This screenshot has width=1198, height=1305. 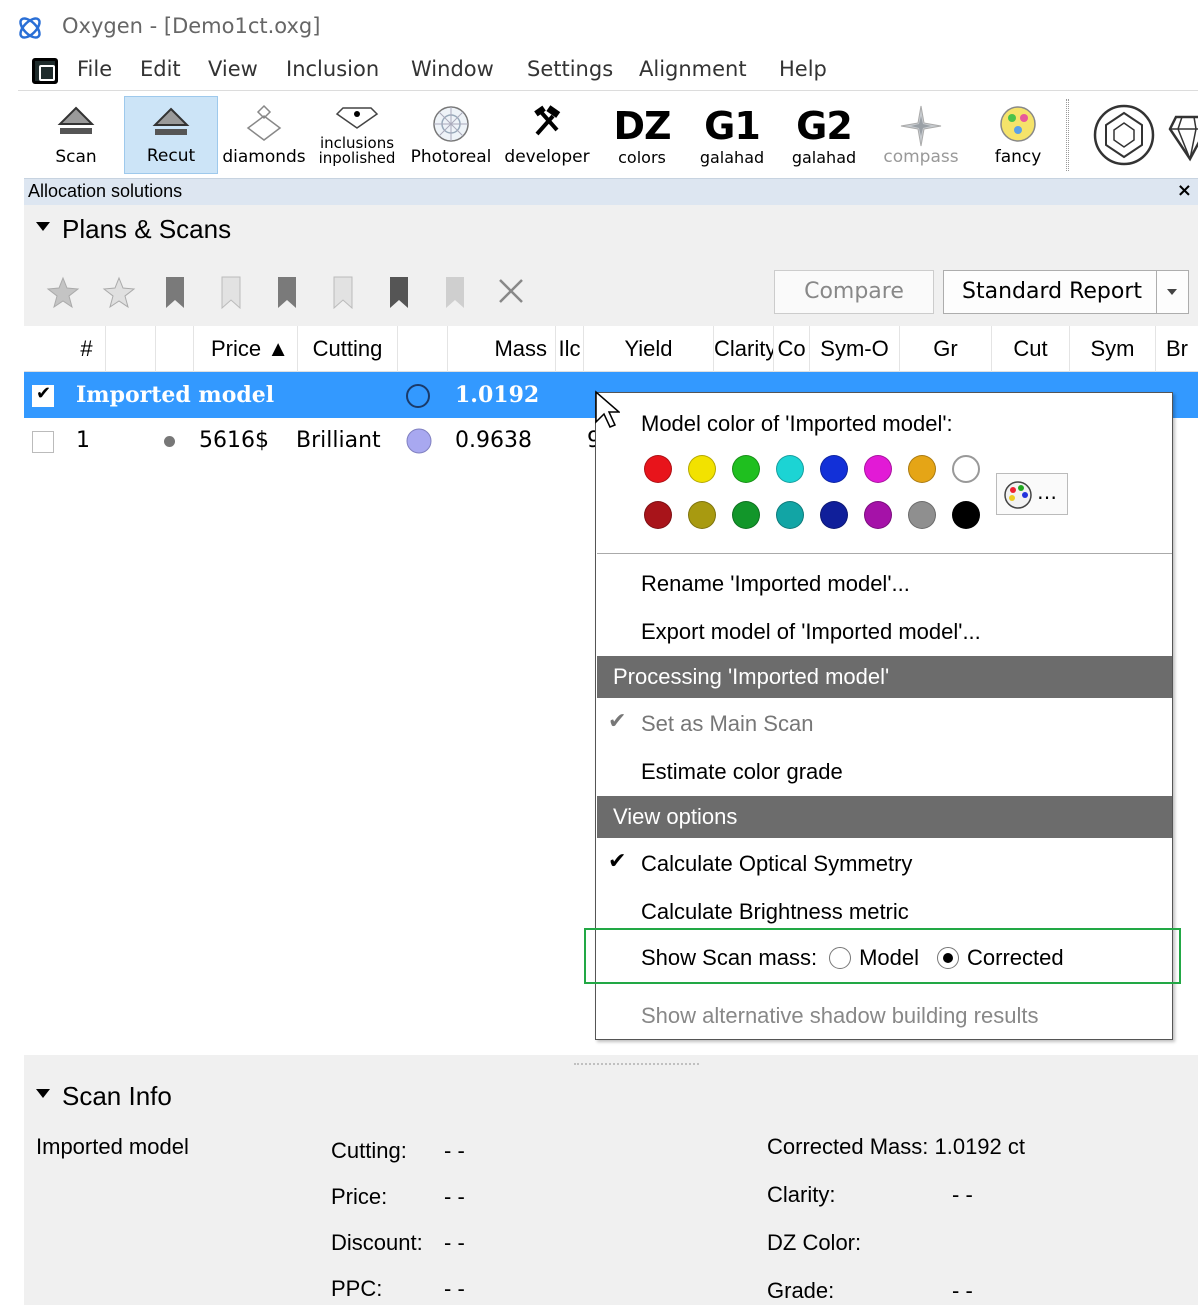 I want to click on recut-button: Recut, so click(x=171, y=135).